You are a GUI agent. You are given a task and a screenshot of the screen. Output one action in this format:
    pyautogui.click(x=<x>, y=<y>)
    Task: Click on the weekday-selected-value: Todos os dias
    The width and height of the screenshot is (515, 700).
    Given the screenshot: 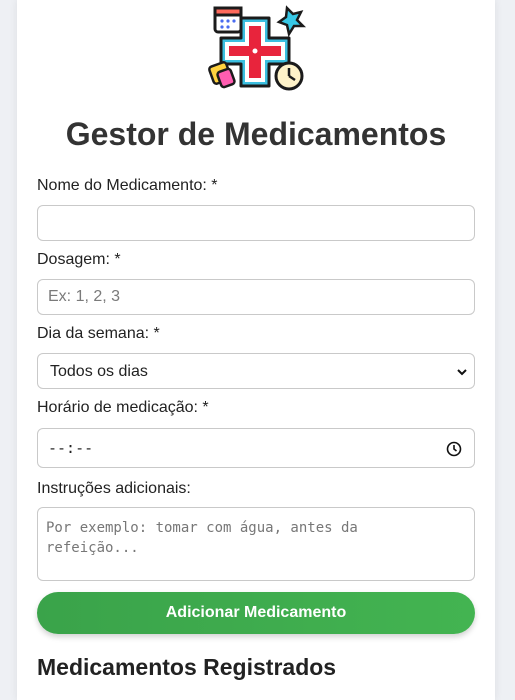 What is the action you would take?
    pyautogui.click(x=99, y=371)
    